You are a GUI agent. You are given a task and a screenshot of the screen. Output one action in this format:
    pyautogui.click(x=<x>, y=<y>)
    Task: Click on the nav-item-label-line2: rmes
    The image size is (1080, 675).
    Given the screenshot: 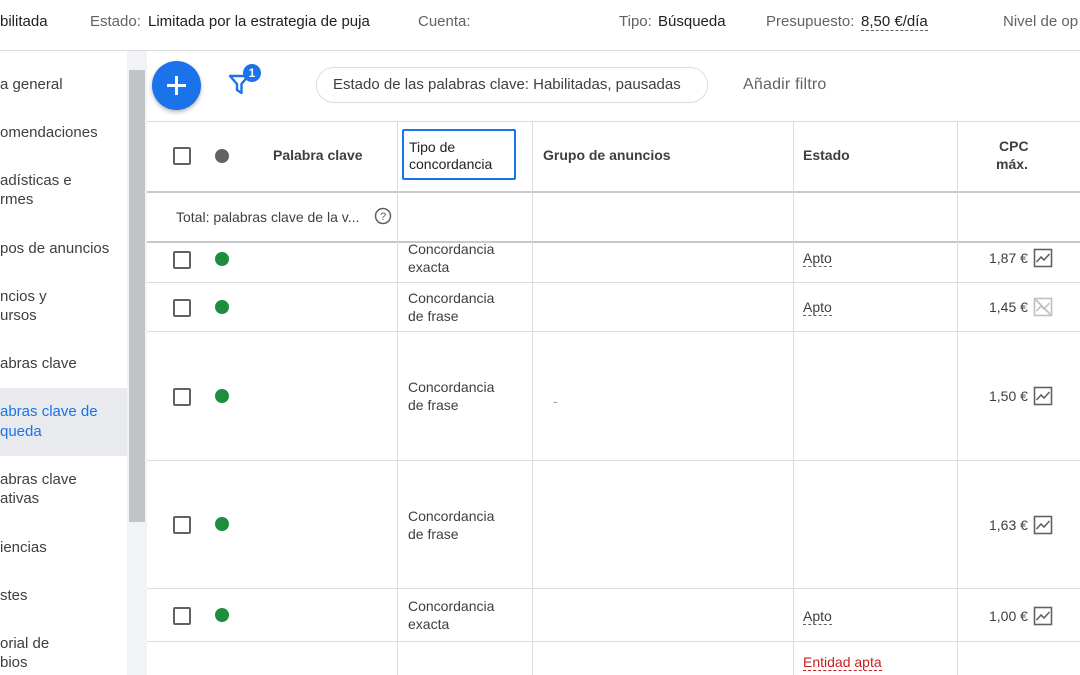 What is the action you would take?
    pyautogui.click(x=17, y=199)
    